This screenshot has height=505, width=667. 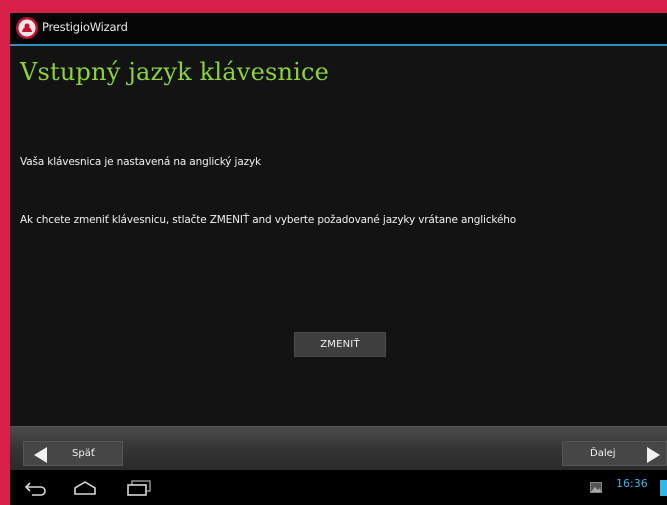 I want to click on back-button-label: Späť, so click(x=83, y=453).